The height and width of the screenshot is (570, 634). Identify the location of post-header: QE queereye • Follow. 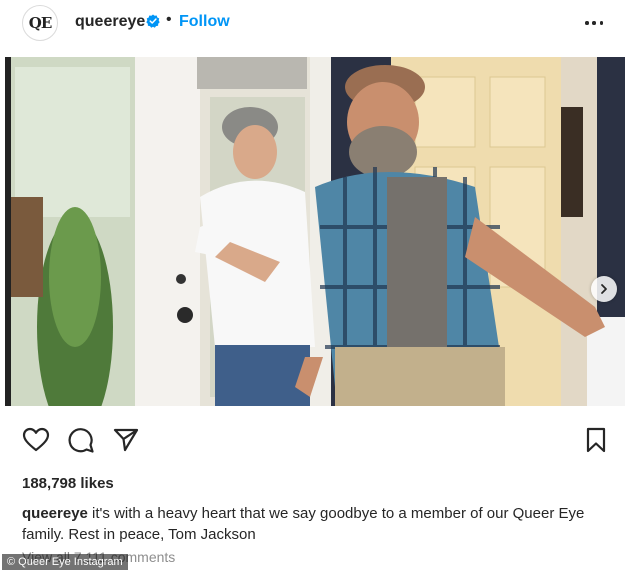
(317, 24).